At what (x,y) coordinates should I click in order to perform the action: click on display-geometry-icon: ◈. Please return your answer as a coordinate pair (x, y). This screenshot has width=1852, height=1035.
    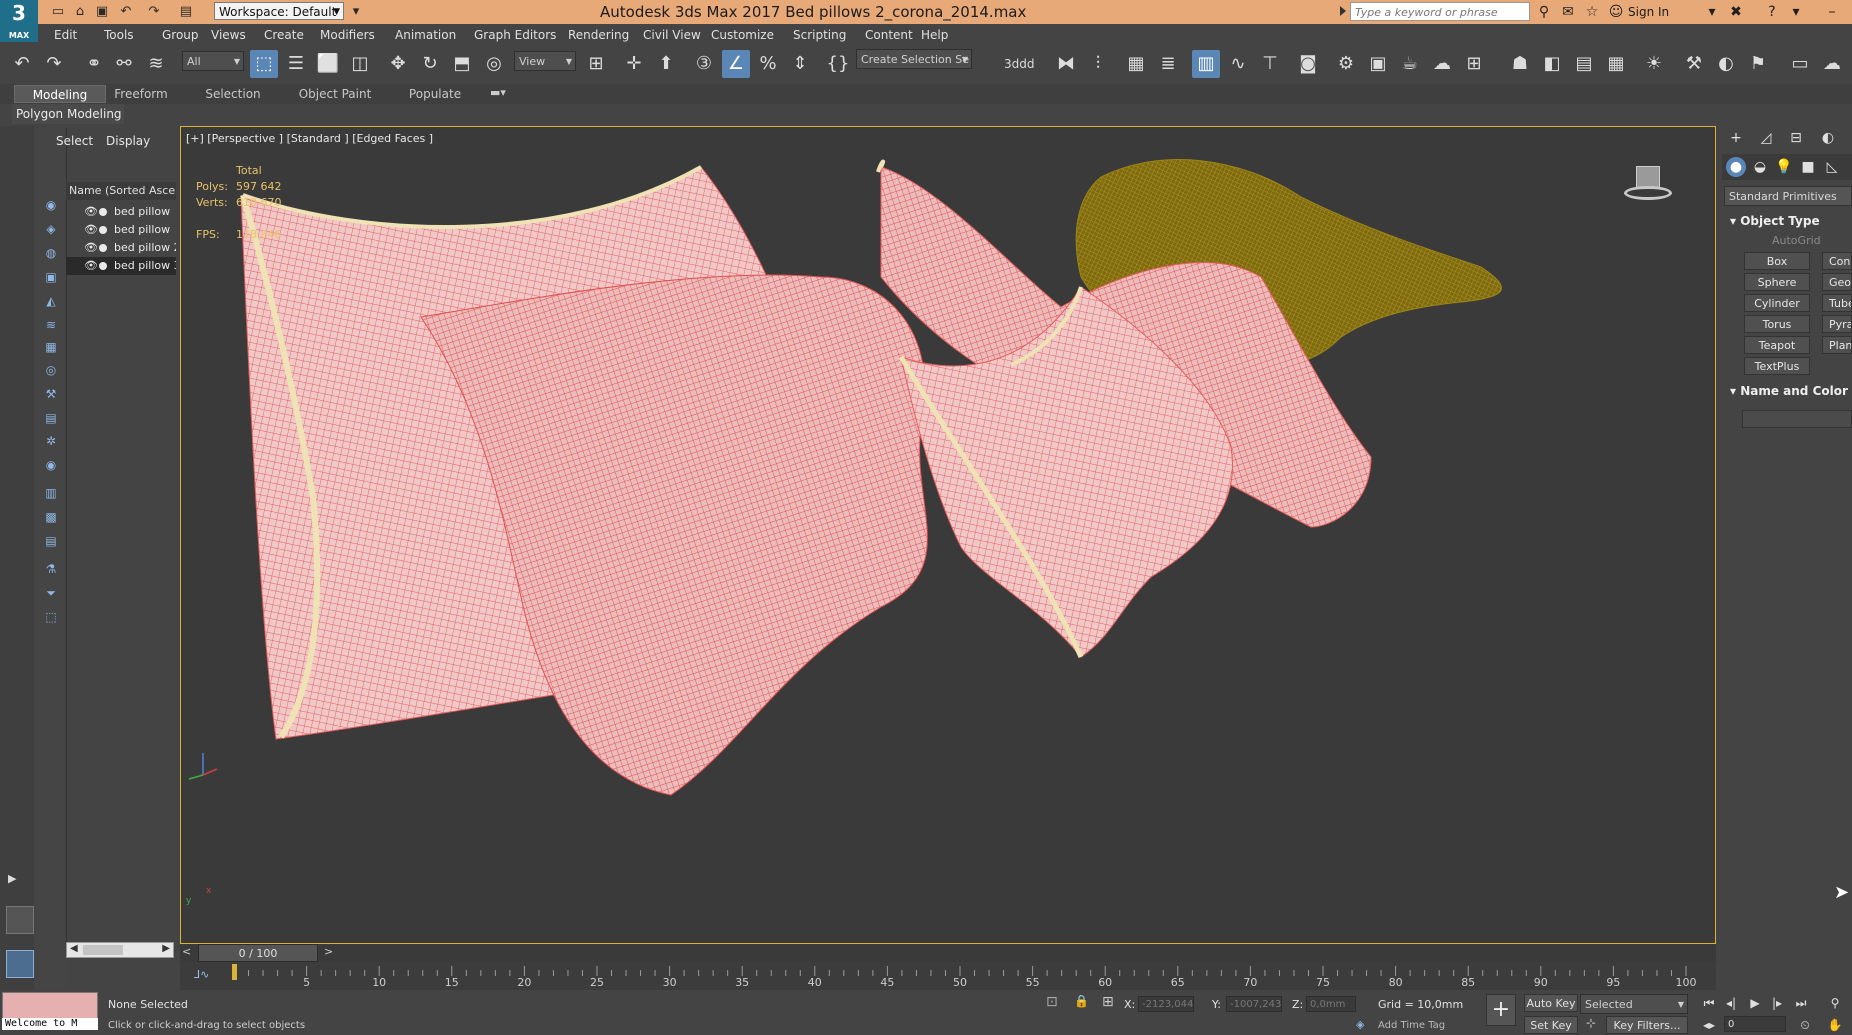
    Looking at the image, I should click on (51, 229).